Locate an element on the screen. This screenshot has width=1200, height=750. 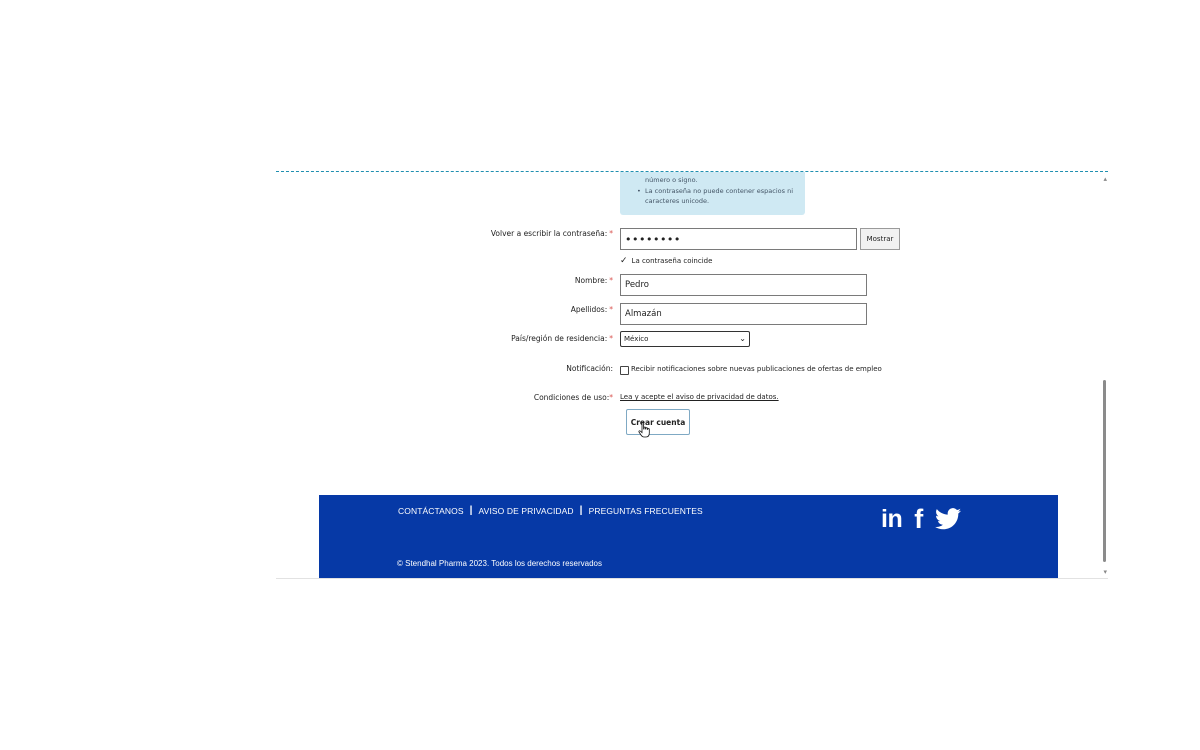
linkedin-icon: in is located at coordinates (892, 519).